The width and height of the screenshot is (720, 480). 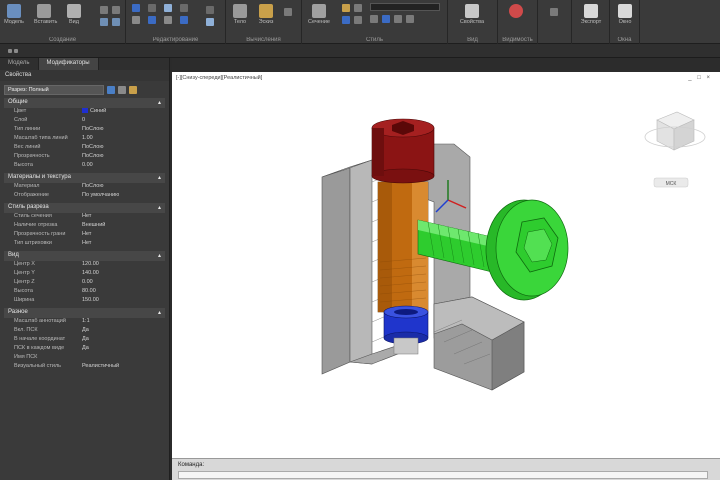 What do you see at coordinates (54, 89) in the screenshot?
I see `object-selector: Разрез: Полный` at bounding box center [54, 89].